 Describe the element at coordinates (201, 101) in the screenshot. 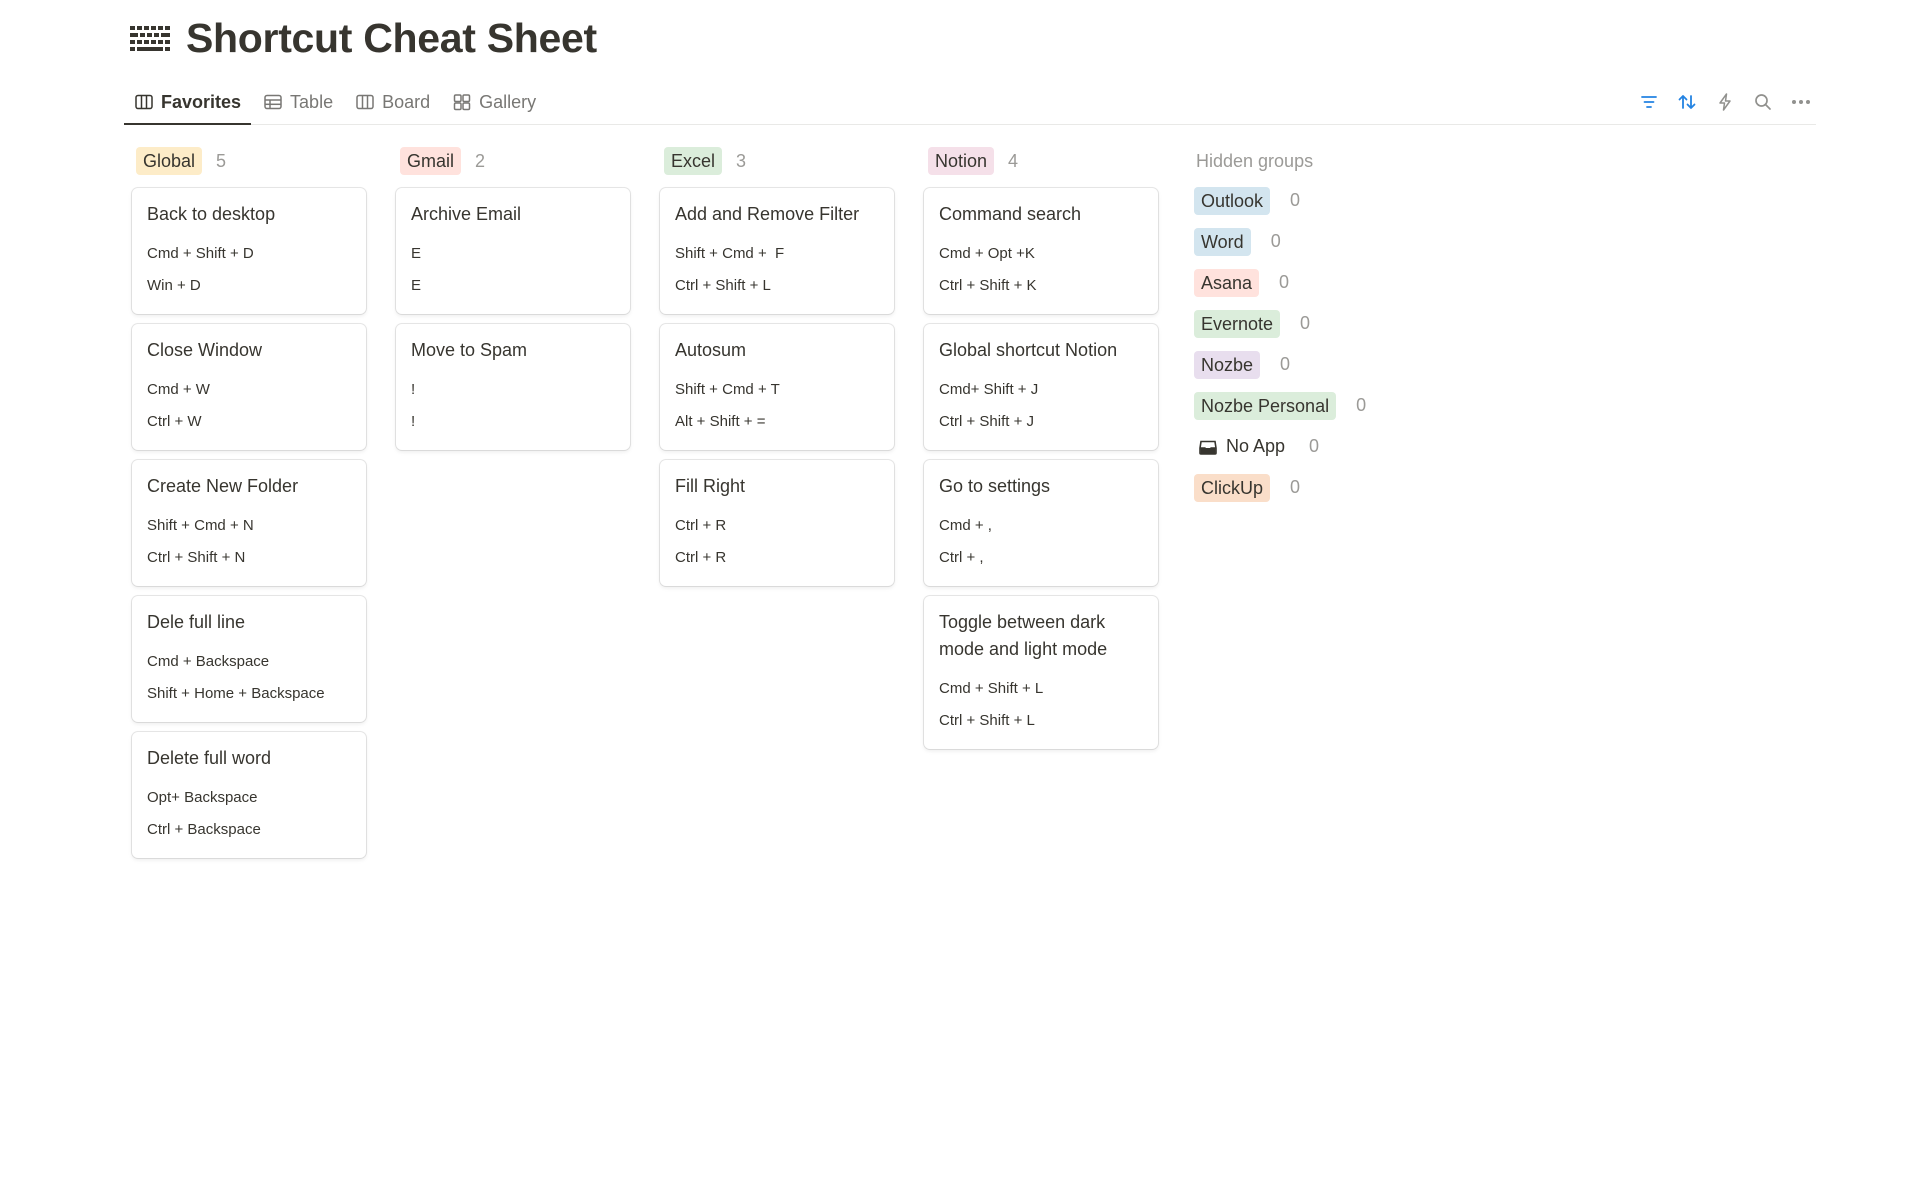

I see `tab-label: Favorites` at that location.